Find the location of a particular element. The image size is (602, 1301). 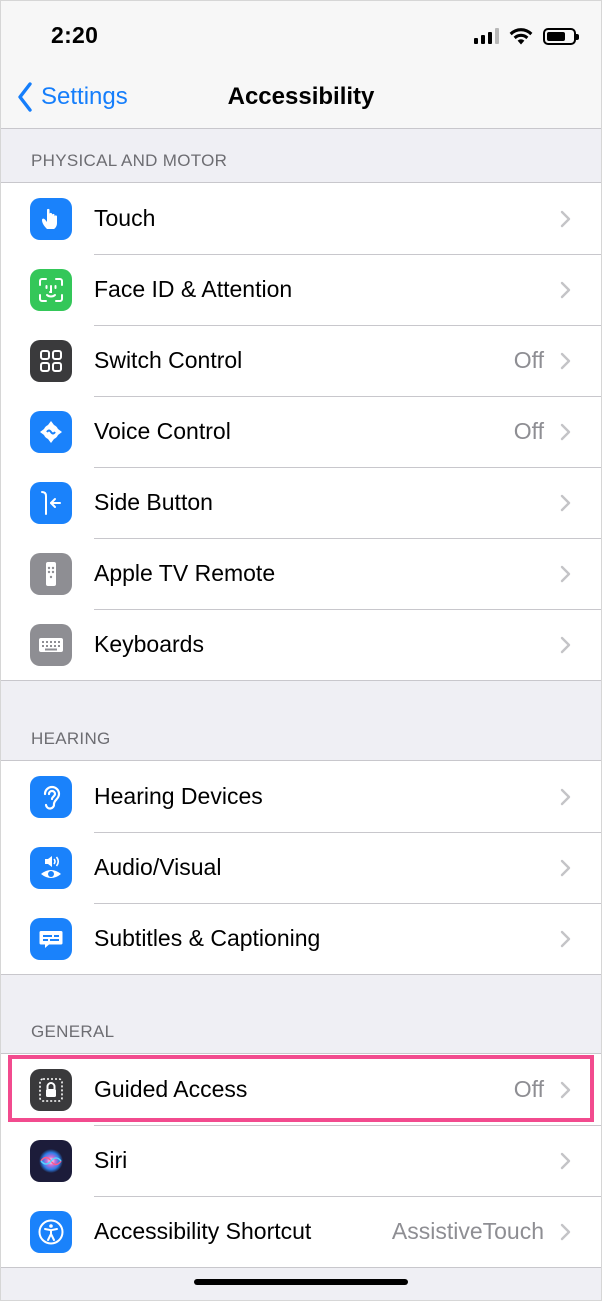

section-header-physical-motor: PHYSICAL AND MOTOR is located at coordinates (129, 160).